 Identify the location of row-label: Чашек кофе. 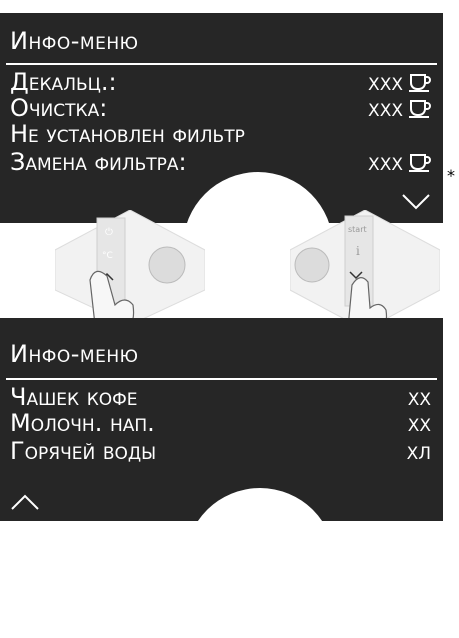
(74, 397).